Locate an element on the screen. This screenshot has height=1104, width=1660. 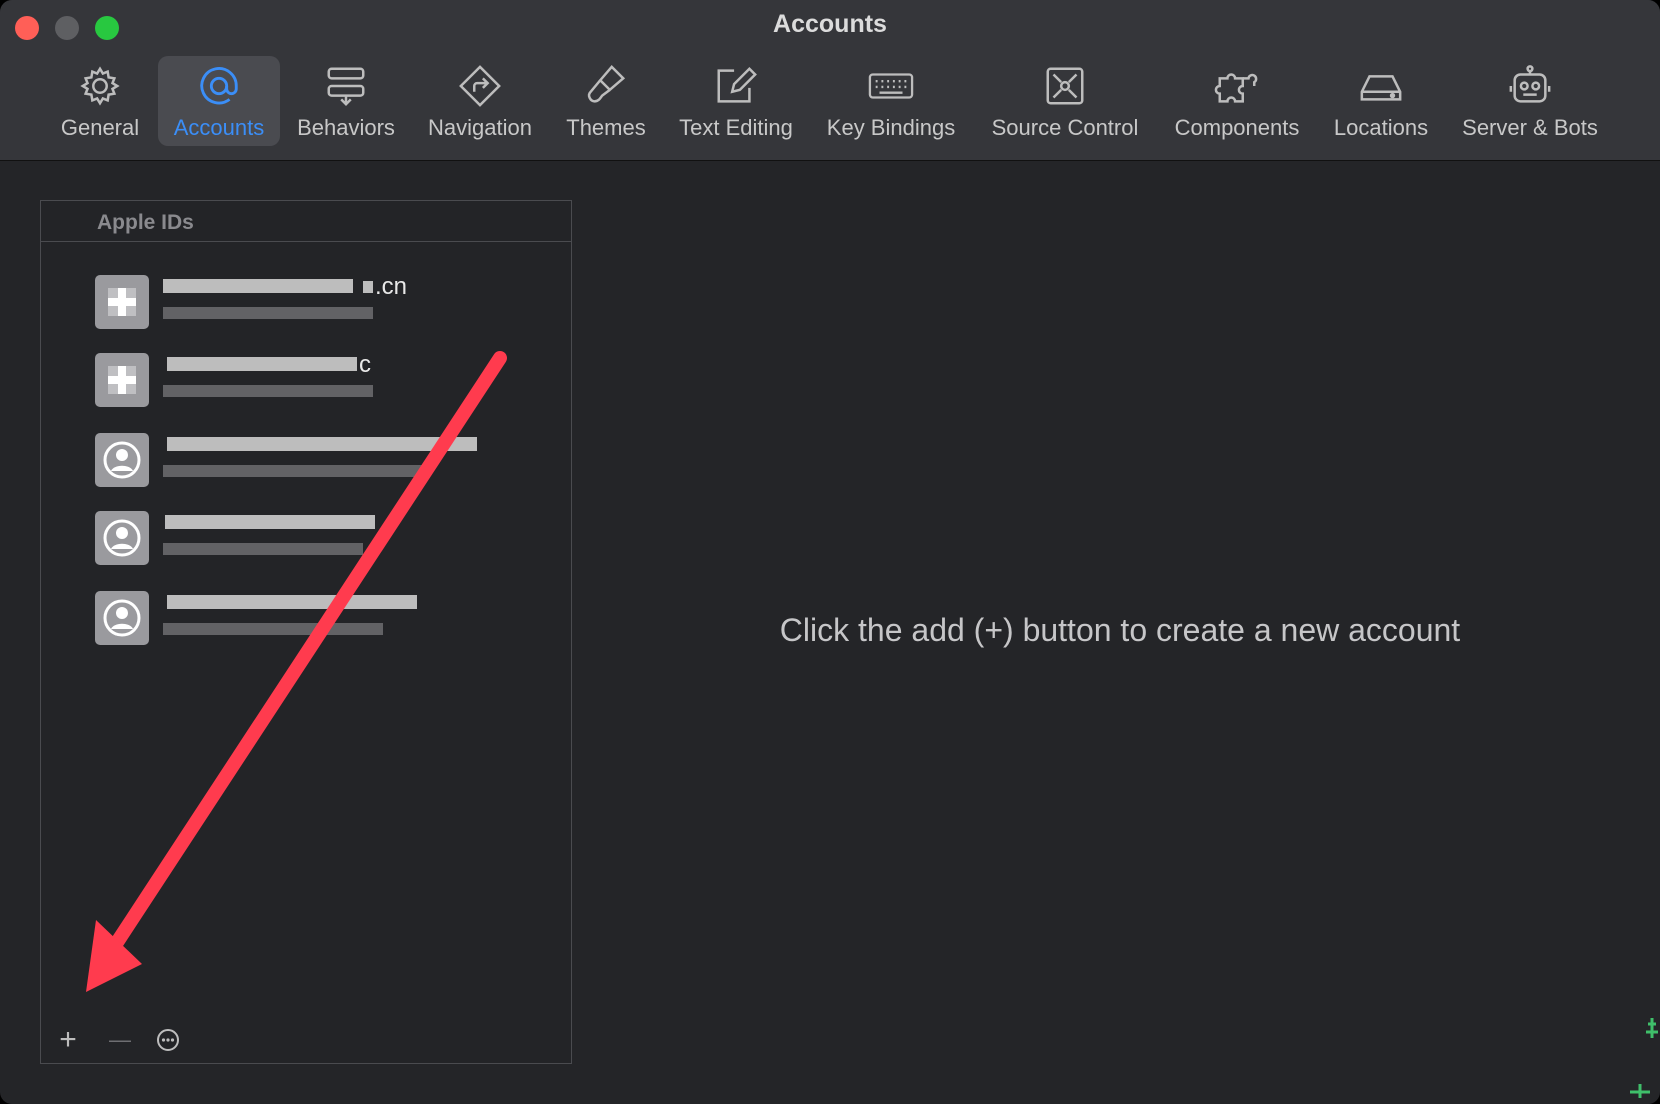
minus-icon: — is located at coordinates (120, 1039).